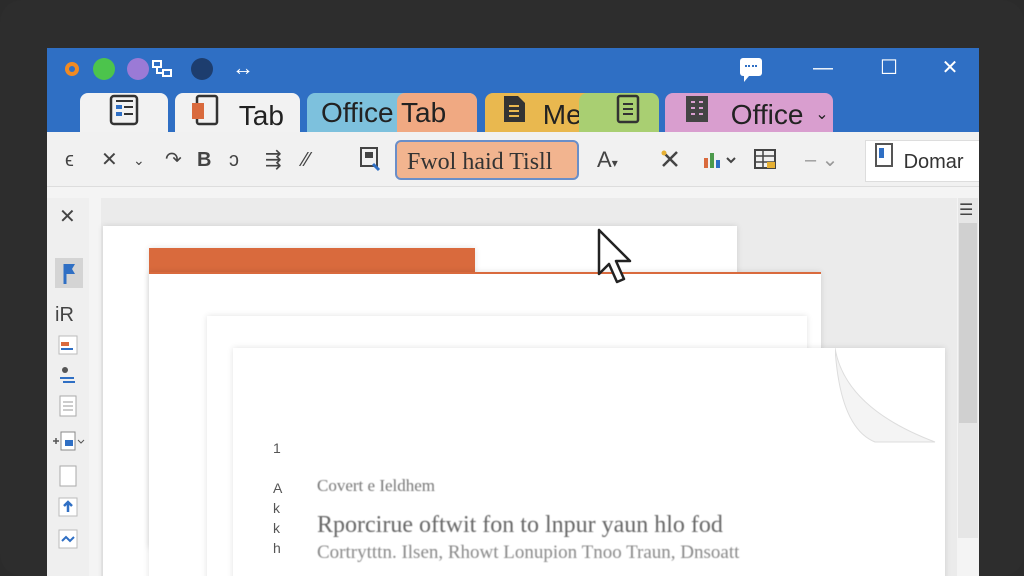  Describe the element at coordinates (607, 160) in the screenshot. I see `font-color-button: A▾` at that location.